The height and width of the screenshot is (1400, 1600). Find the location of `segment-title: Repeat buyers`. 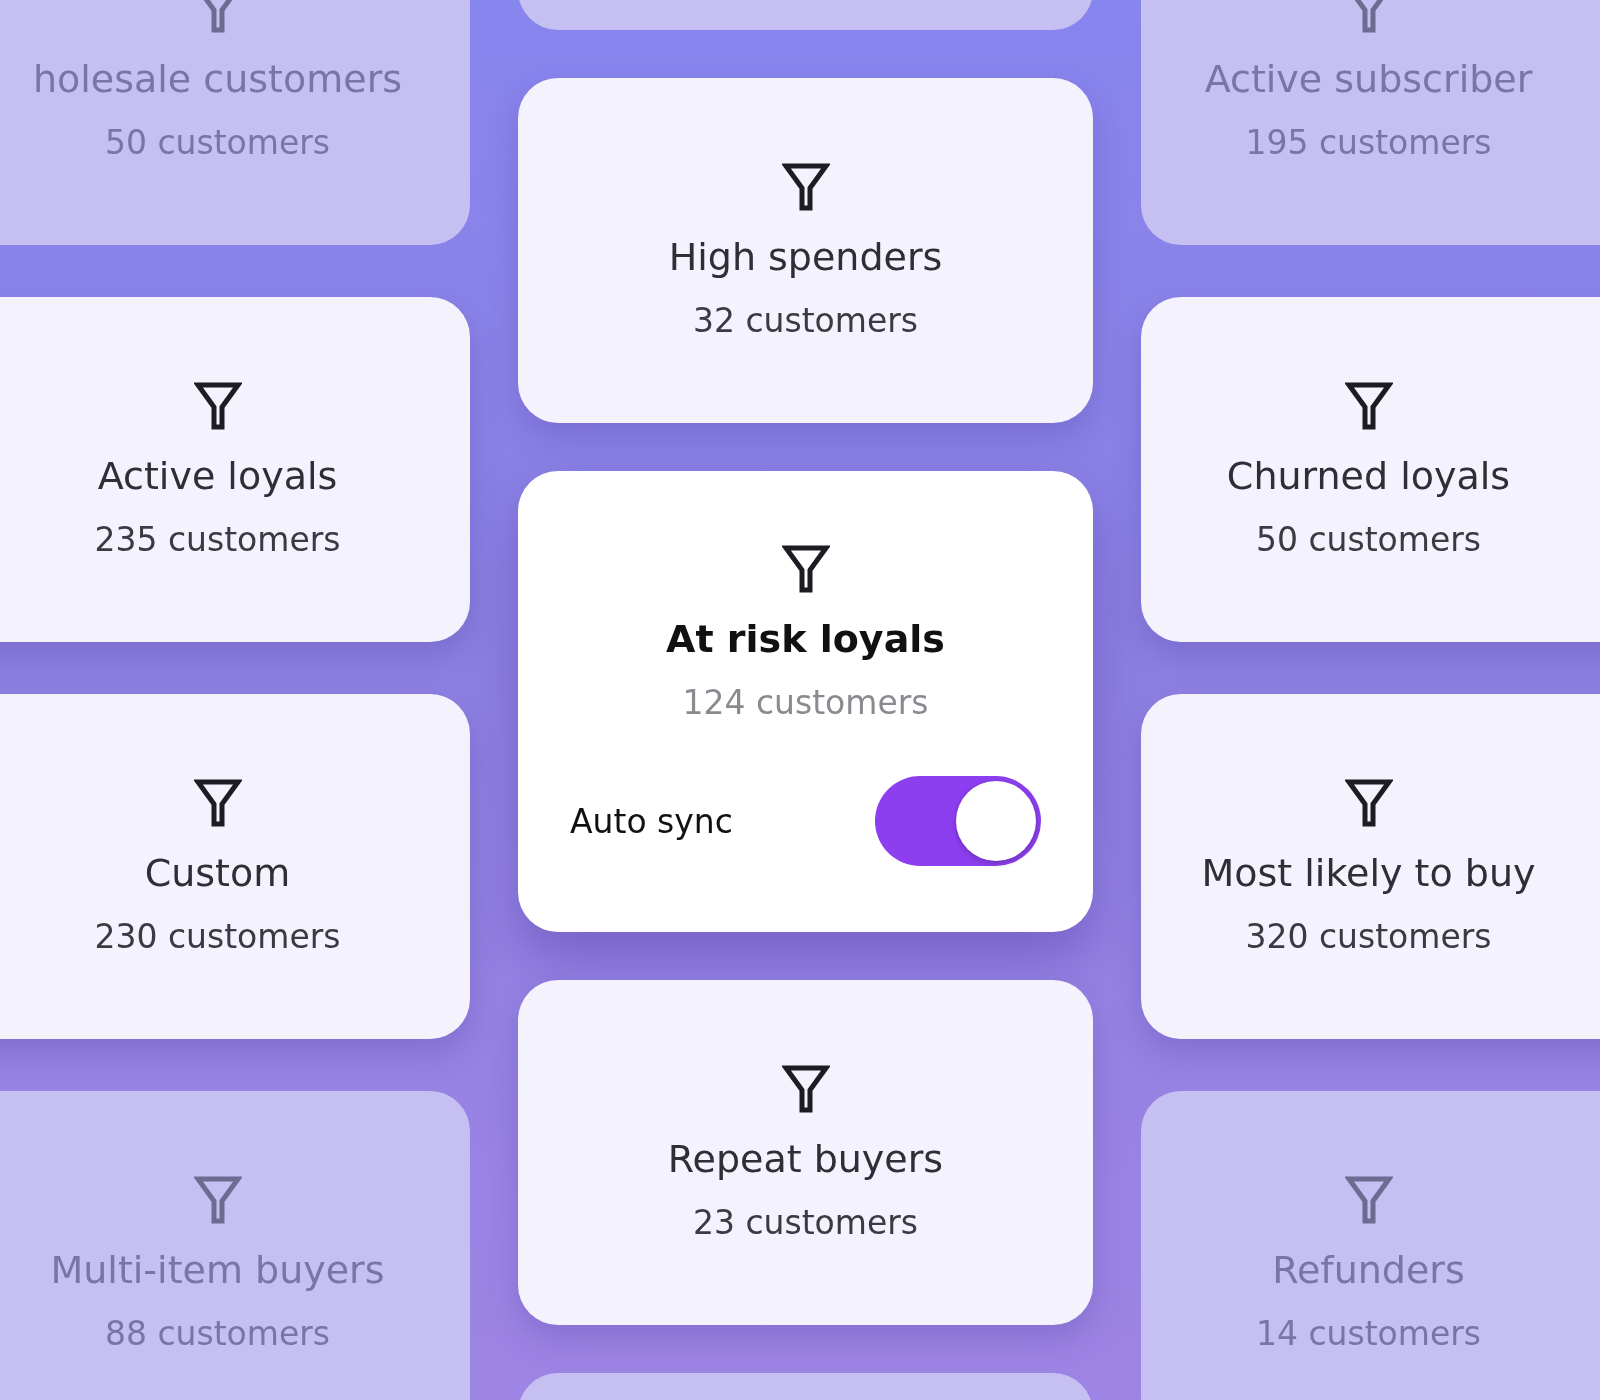

segment-title: Repeat buyers is located at coordinates (805, 1159).